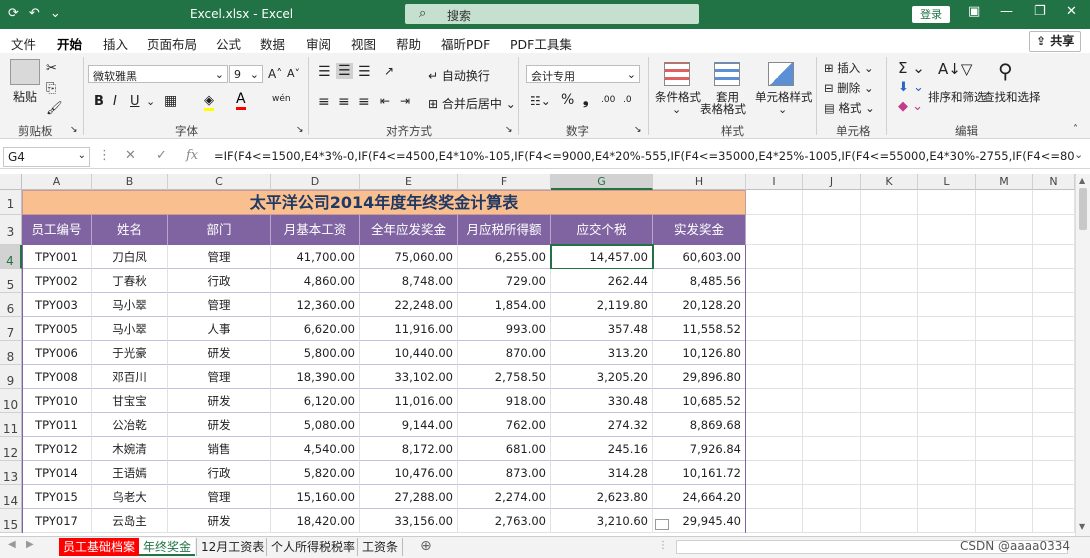 The image size is (1090, 558). Describe the element at coordinates (504, 329) in the screenshot. I see `table-cell: 993.00` at that location.